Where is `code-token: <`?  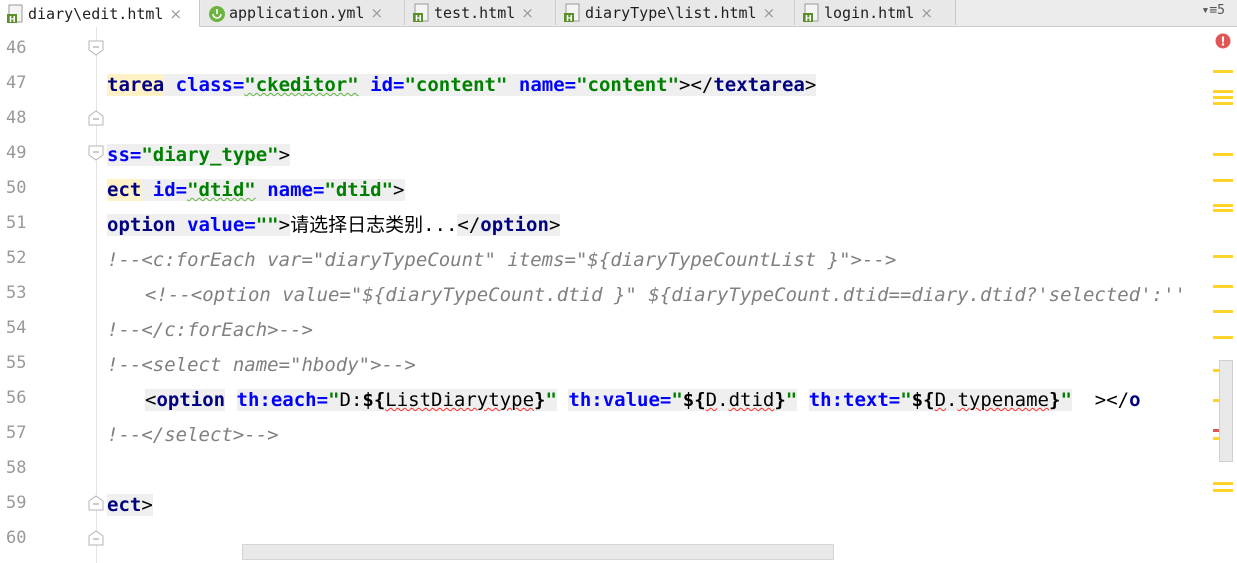
code-token: < is located at coordinates (151, 400).